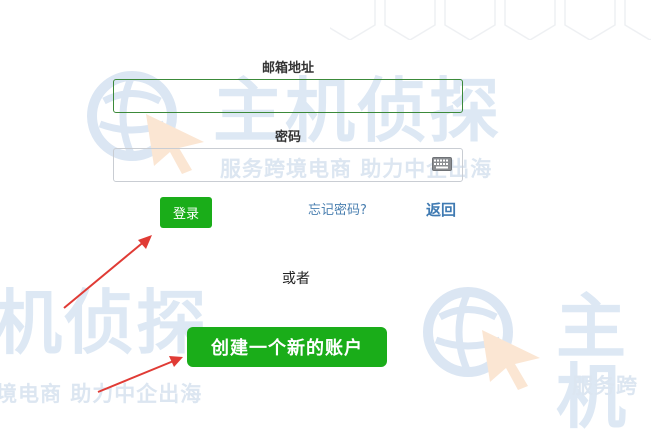  Describe the element at coordinates (592, 362) in the screenshot. I see `watermark-brand-right: 主机` at that location.